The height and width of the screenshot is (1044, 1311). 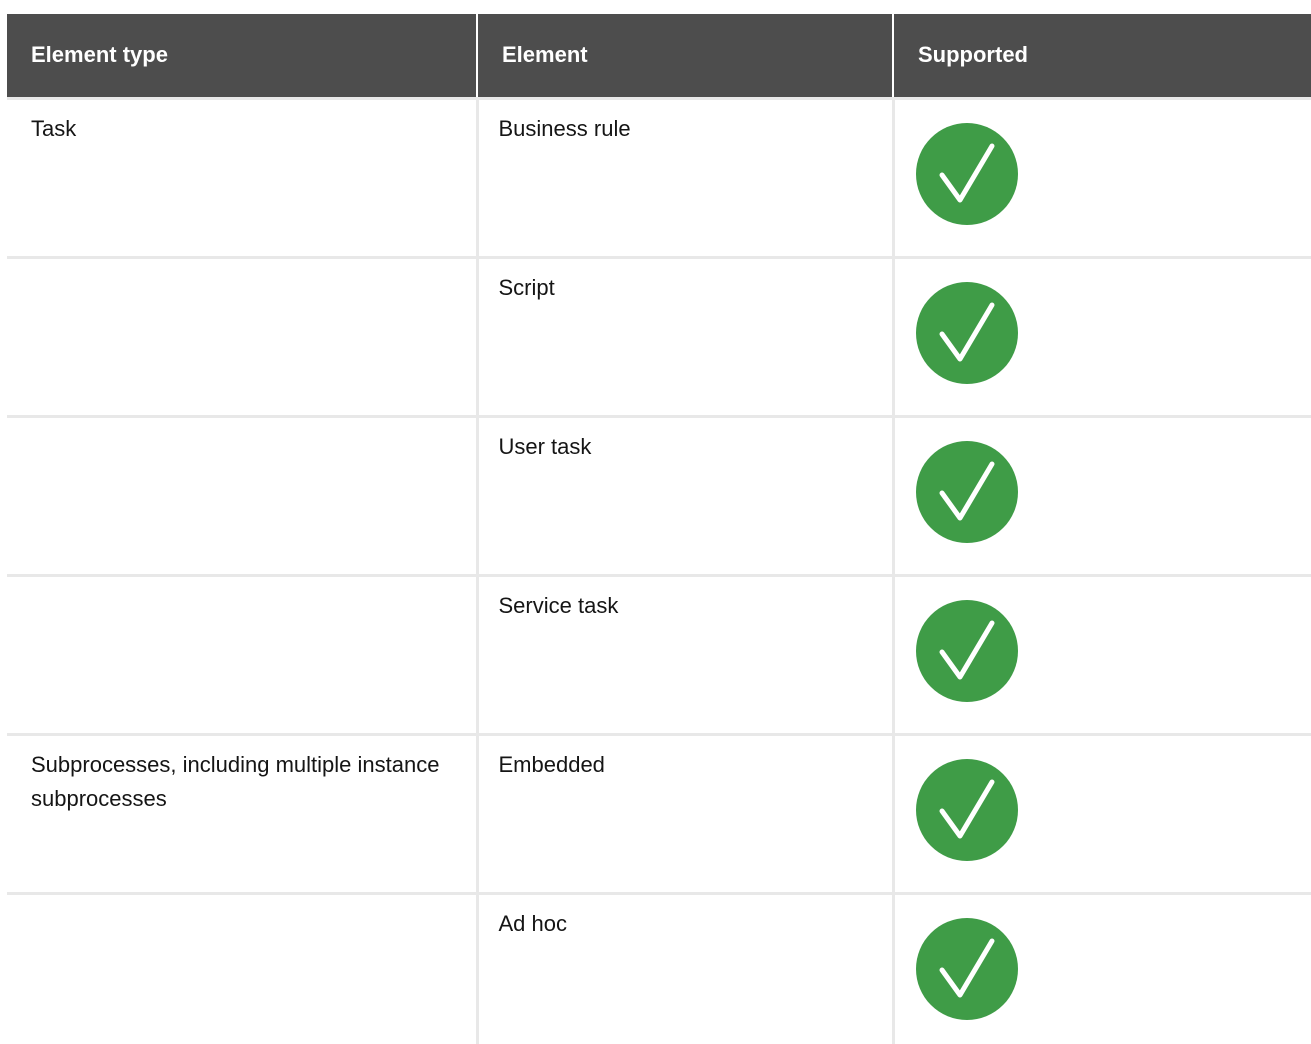 What do you see at coordinates (558, 605) in the screenshot?
I see `element-text: Service task` at bounding box center [558, 605].